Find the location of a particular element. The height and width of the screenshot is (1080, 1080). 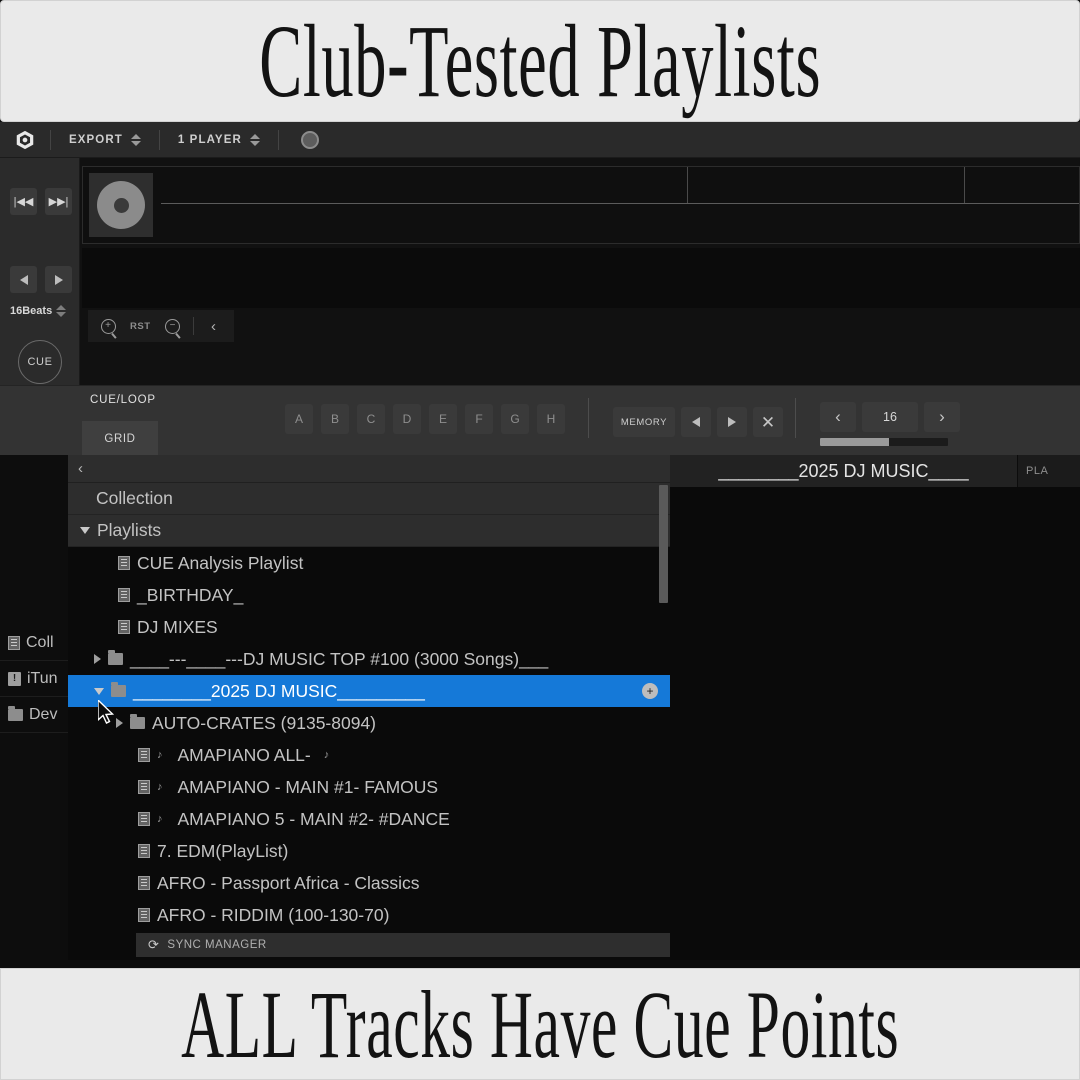

tree-item-2025-dj-music: ________2025 DJ MUSIC_________ + is located at coordinates (369, 691).